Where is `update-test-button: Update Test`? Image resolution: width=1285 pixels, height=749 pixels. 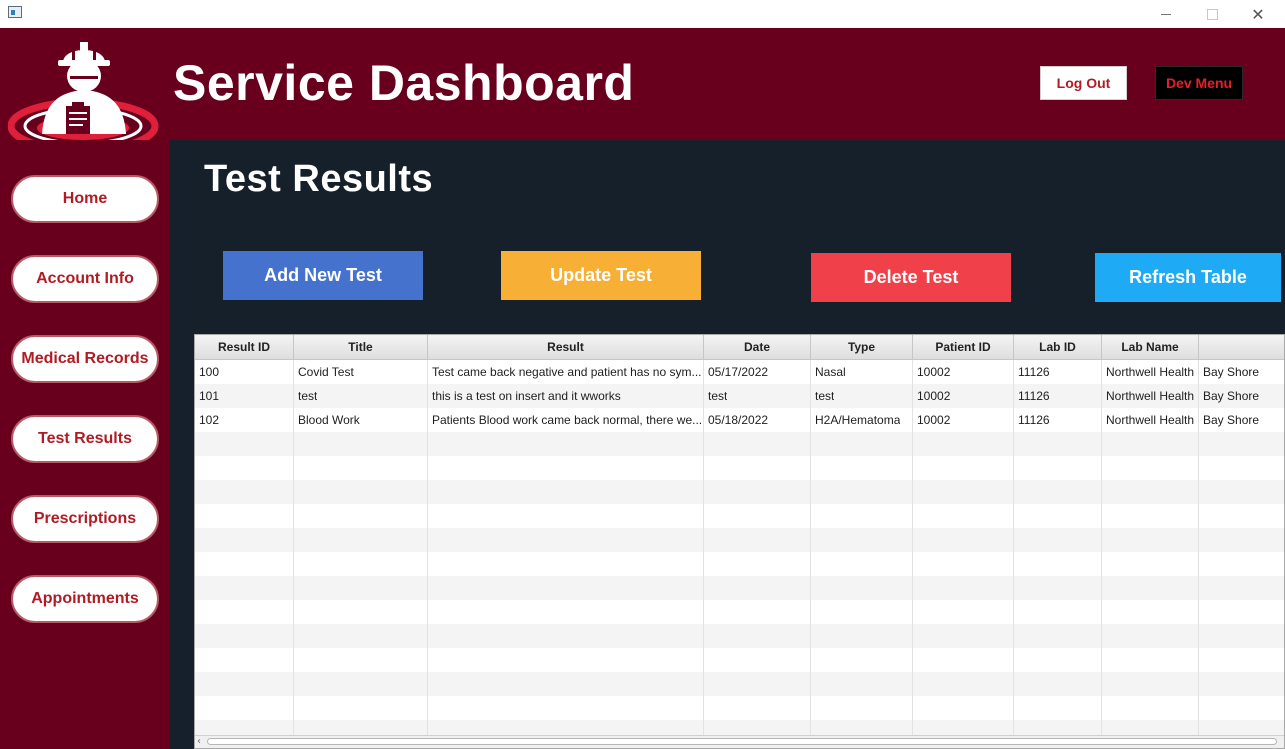
update-test-button: Update Test is located at coordinates (601, 275).